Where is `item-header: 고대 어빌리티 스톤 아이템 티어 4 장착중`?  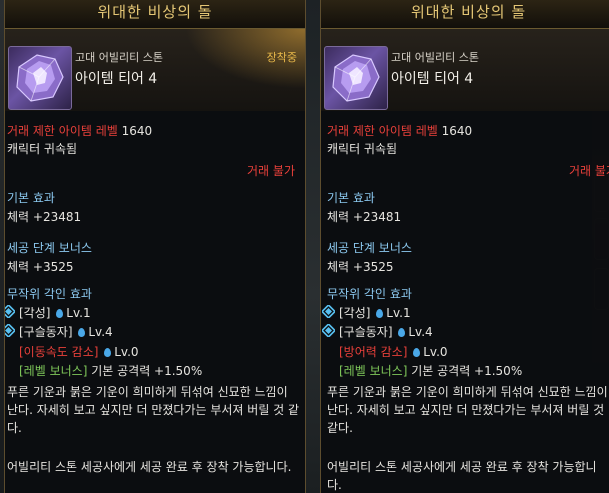
item-header: 고대 어빌리티 스톤 아이템 티어 4 장착중 is located at coordinates (155, 70).